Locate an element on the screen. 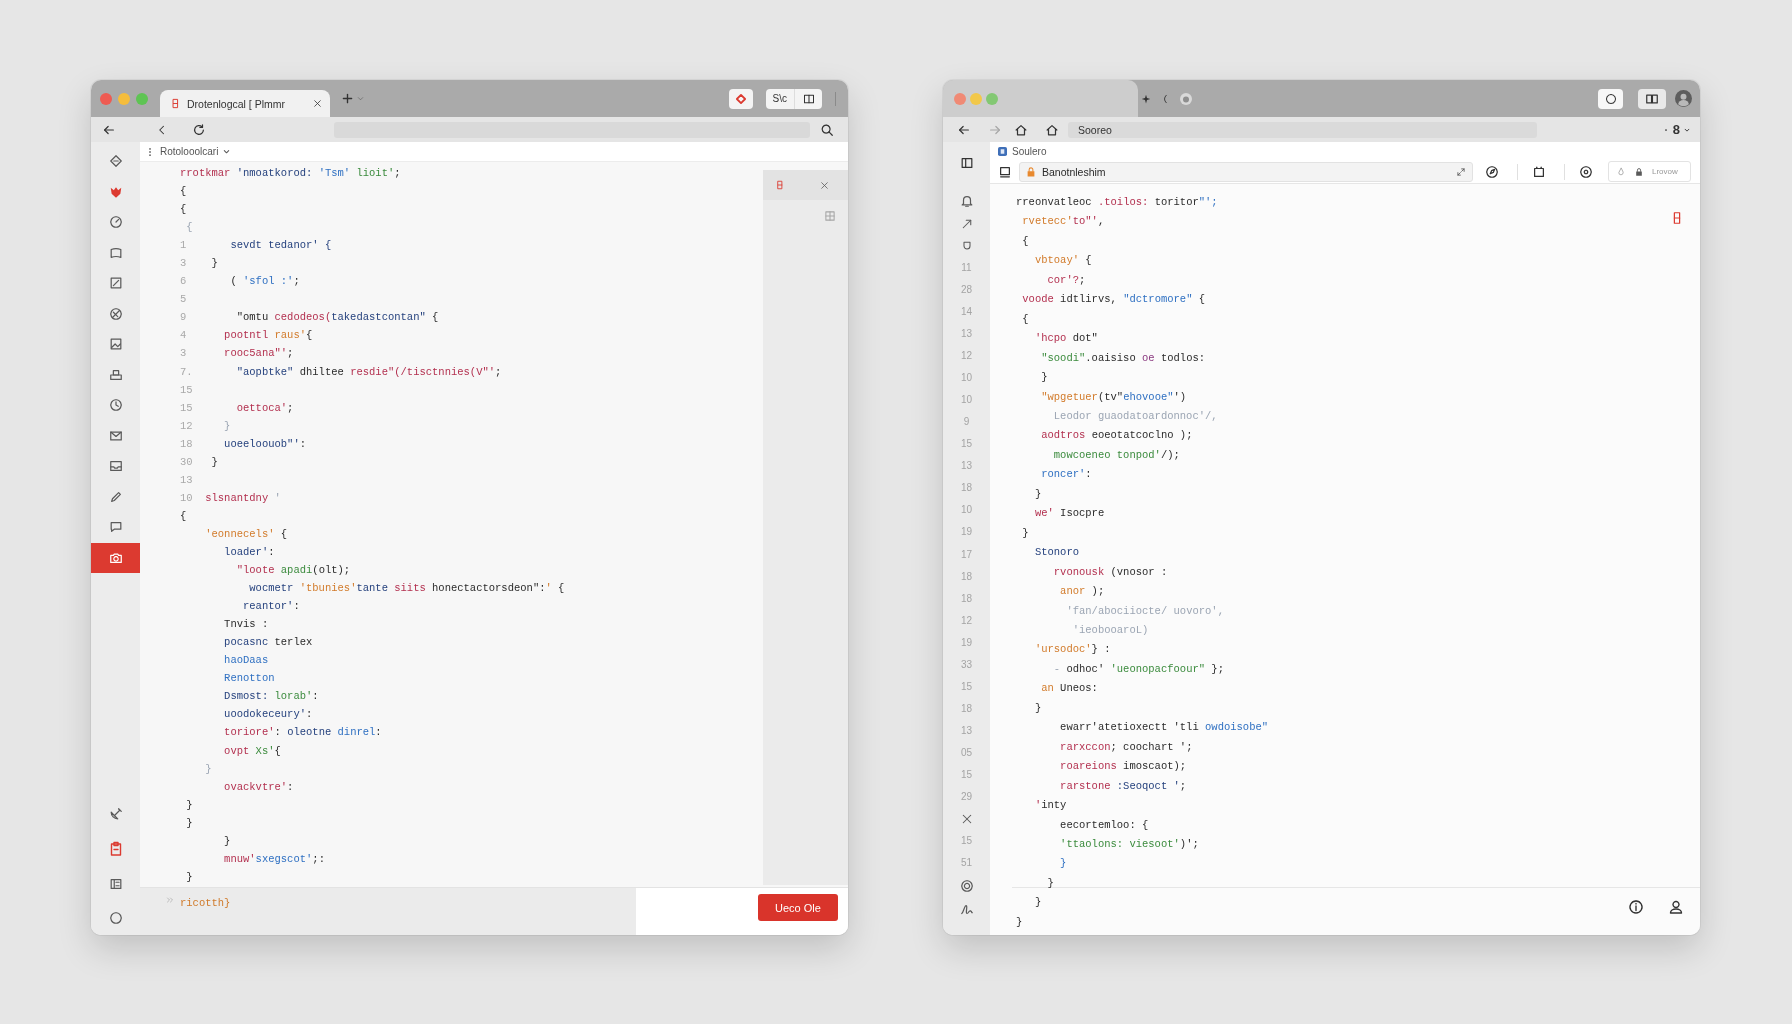 The image size is (1792, 1024). target-icon is located at coordinates (1586, 171).